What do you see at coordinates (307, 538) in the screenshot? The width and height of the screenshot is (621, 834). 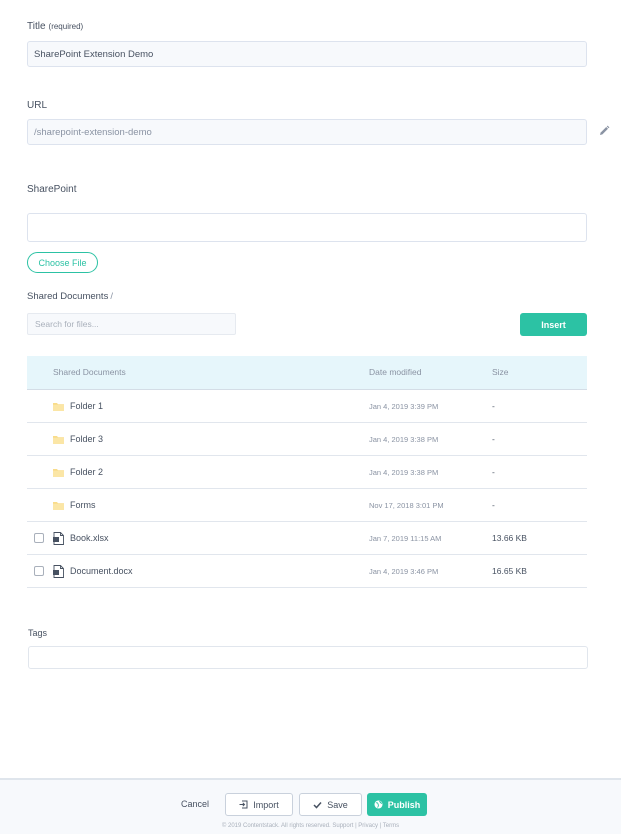 I see `table-row: Book.xlsx Jan 7, 2019 11:15 AM 13.66 KB` at bounding box center [307, 538].